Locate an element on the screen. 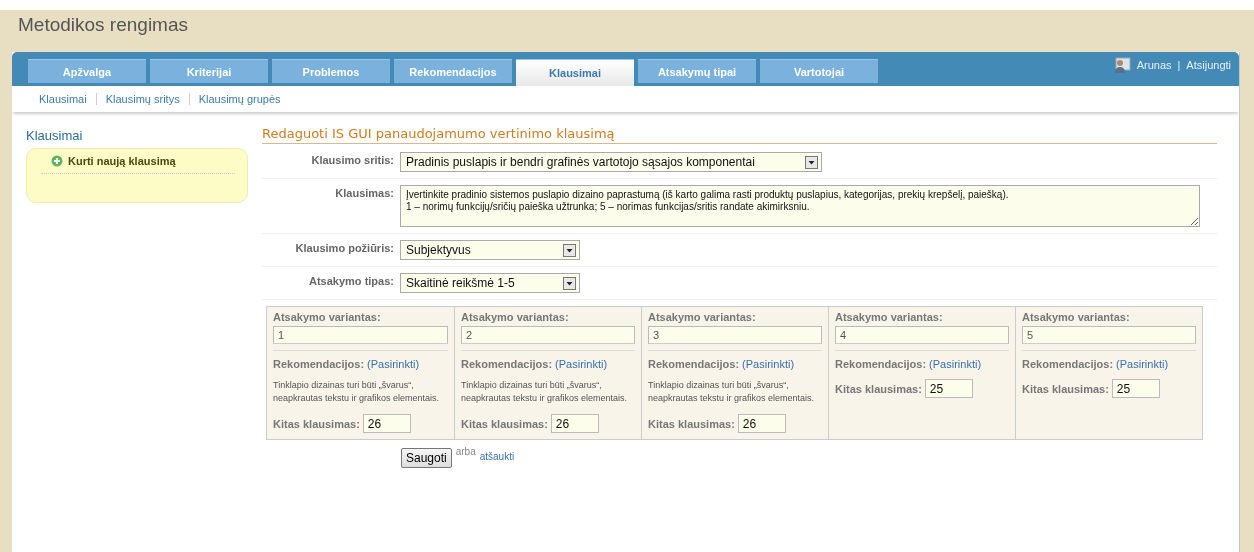  select-field: Subjektyvus is located at coordinates (490, 250).